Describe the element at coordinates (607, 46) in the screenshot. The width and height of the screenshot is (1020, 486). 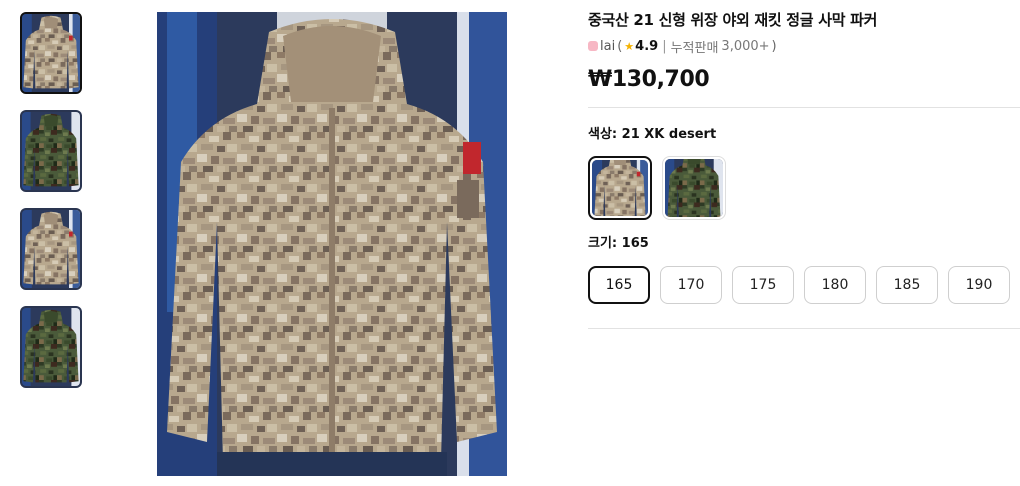
I see `seller-name-link: lai` at that location.